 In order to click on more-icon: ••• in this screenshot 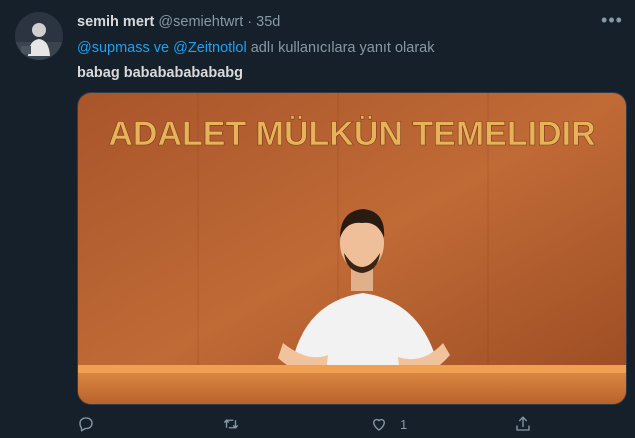, I will do `click(612, 19)`.